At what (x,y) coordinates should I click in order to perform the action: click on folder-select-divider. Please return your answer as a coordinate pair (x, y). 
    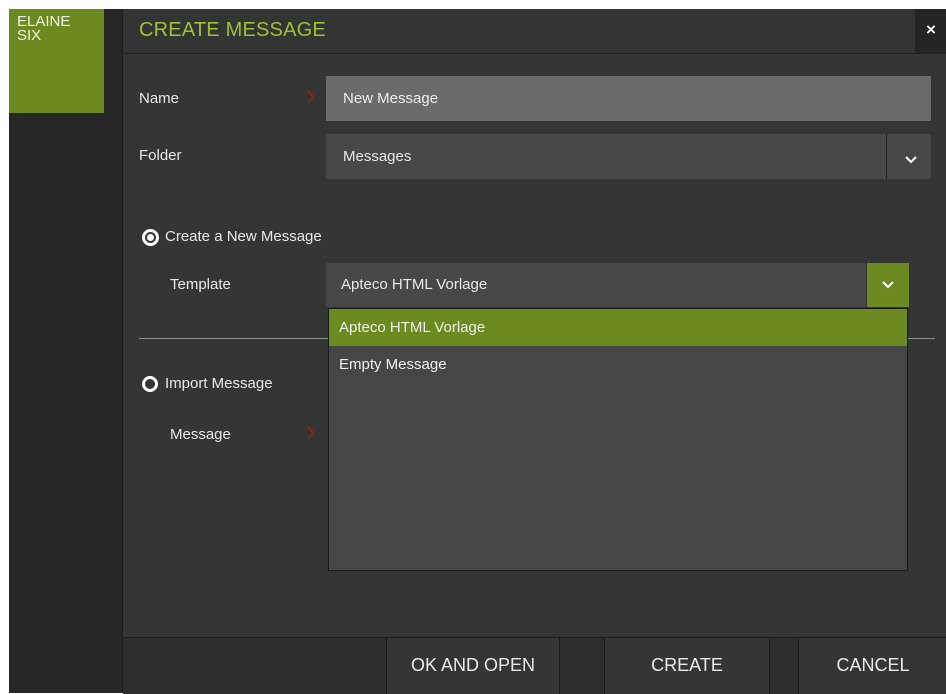
    Looking at the image, I should click on (886, 156).